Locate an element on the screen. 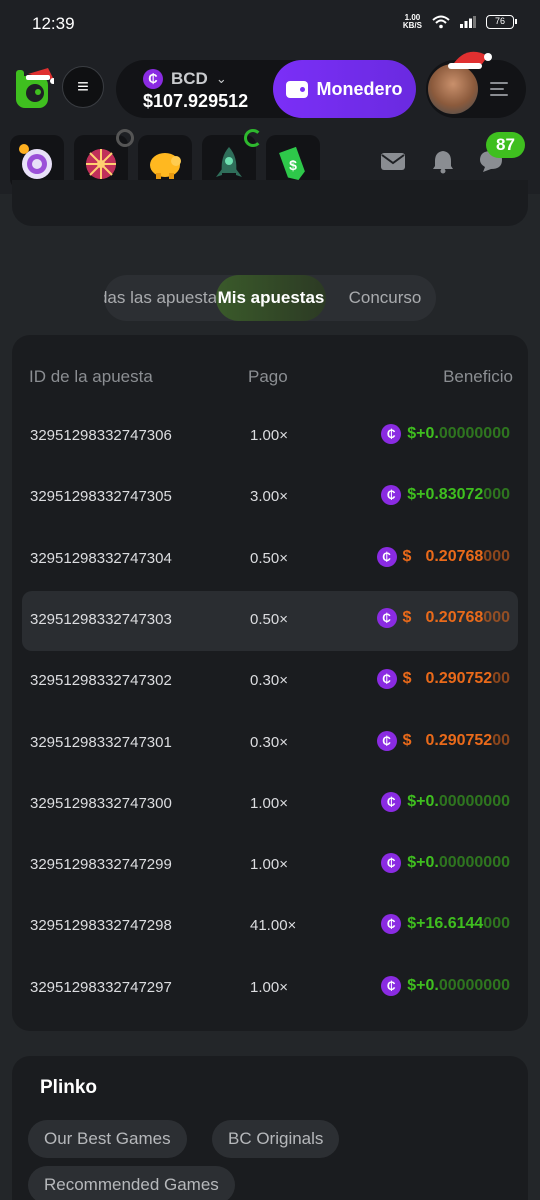 The width and height of the screenshot is (540, 1200). bet-payout: 0.50× is located at coordinates (269, 558).